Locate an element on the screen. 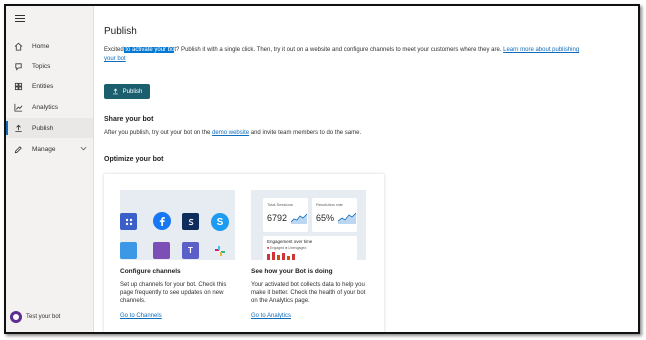  sessions-sparkline is located at coordinates (299, 218).